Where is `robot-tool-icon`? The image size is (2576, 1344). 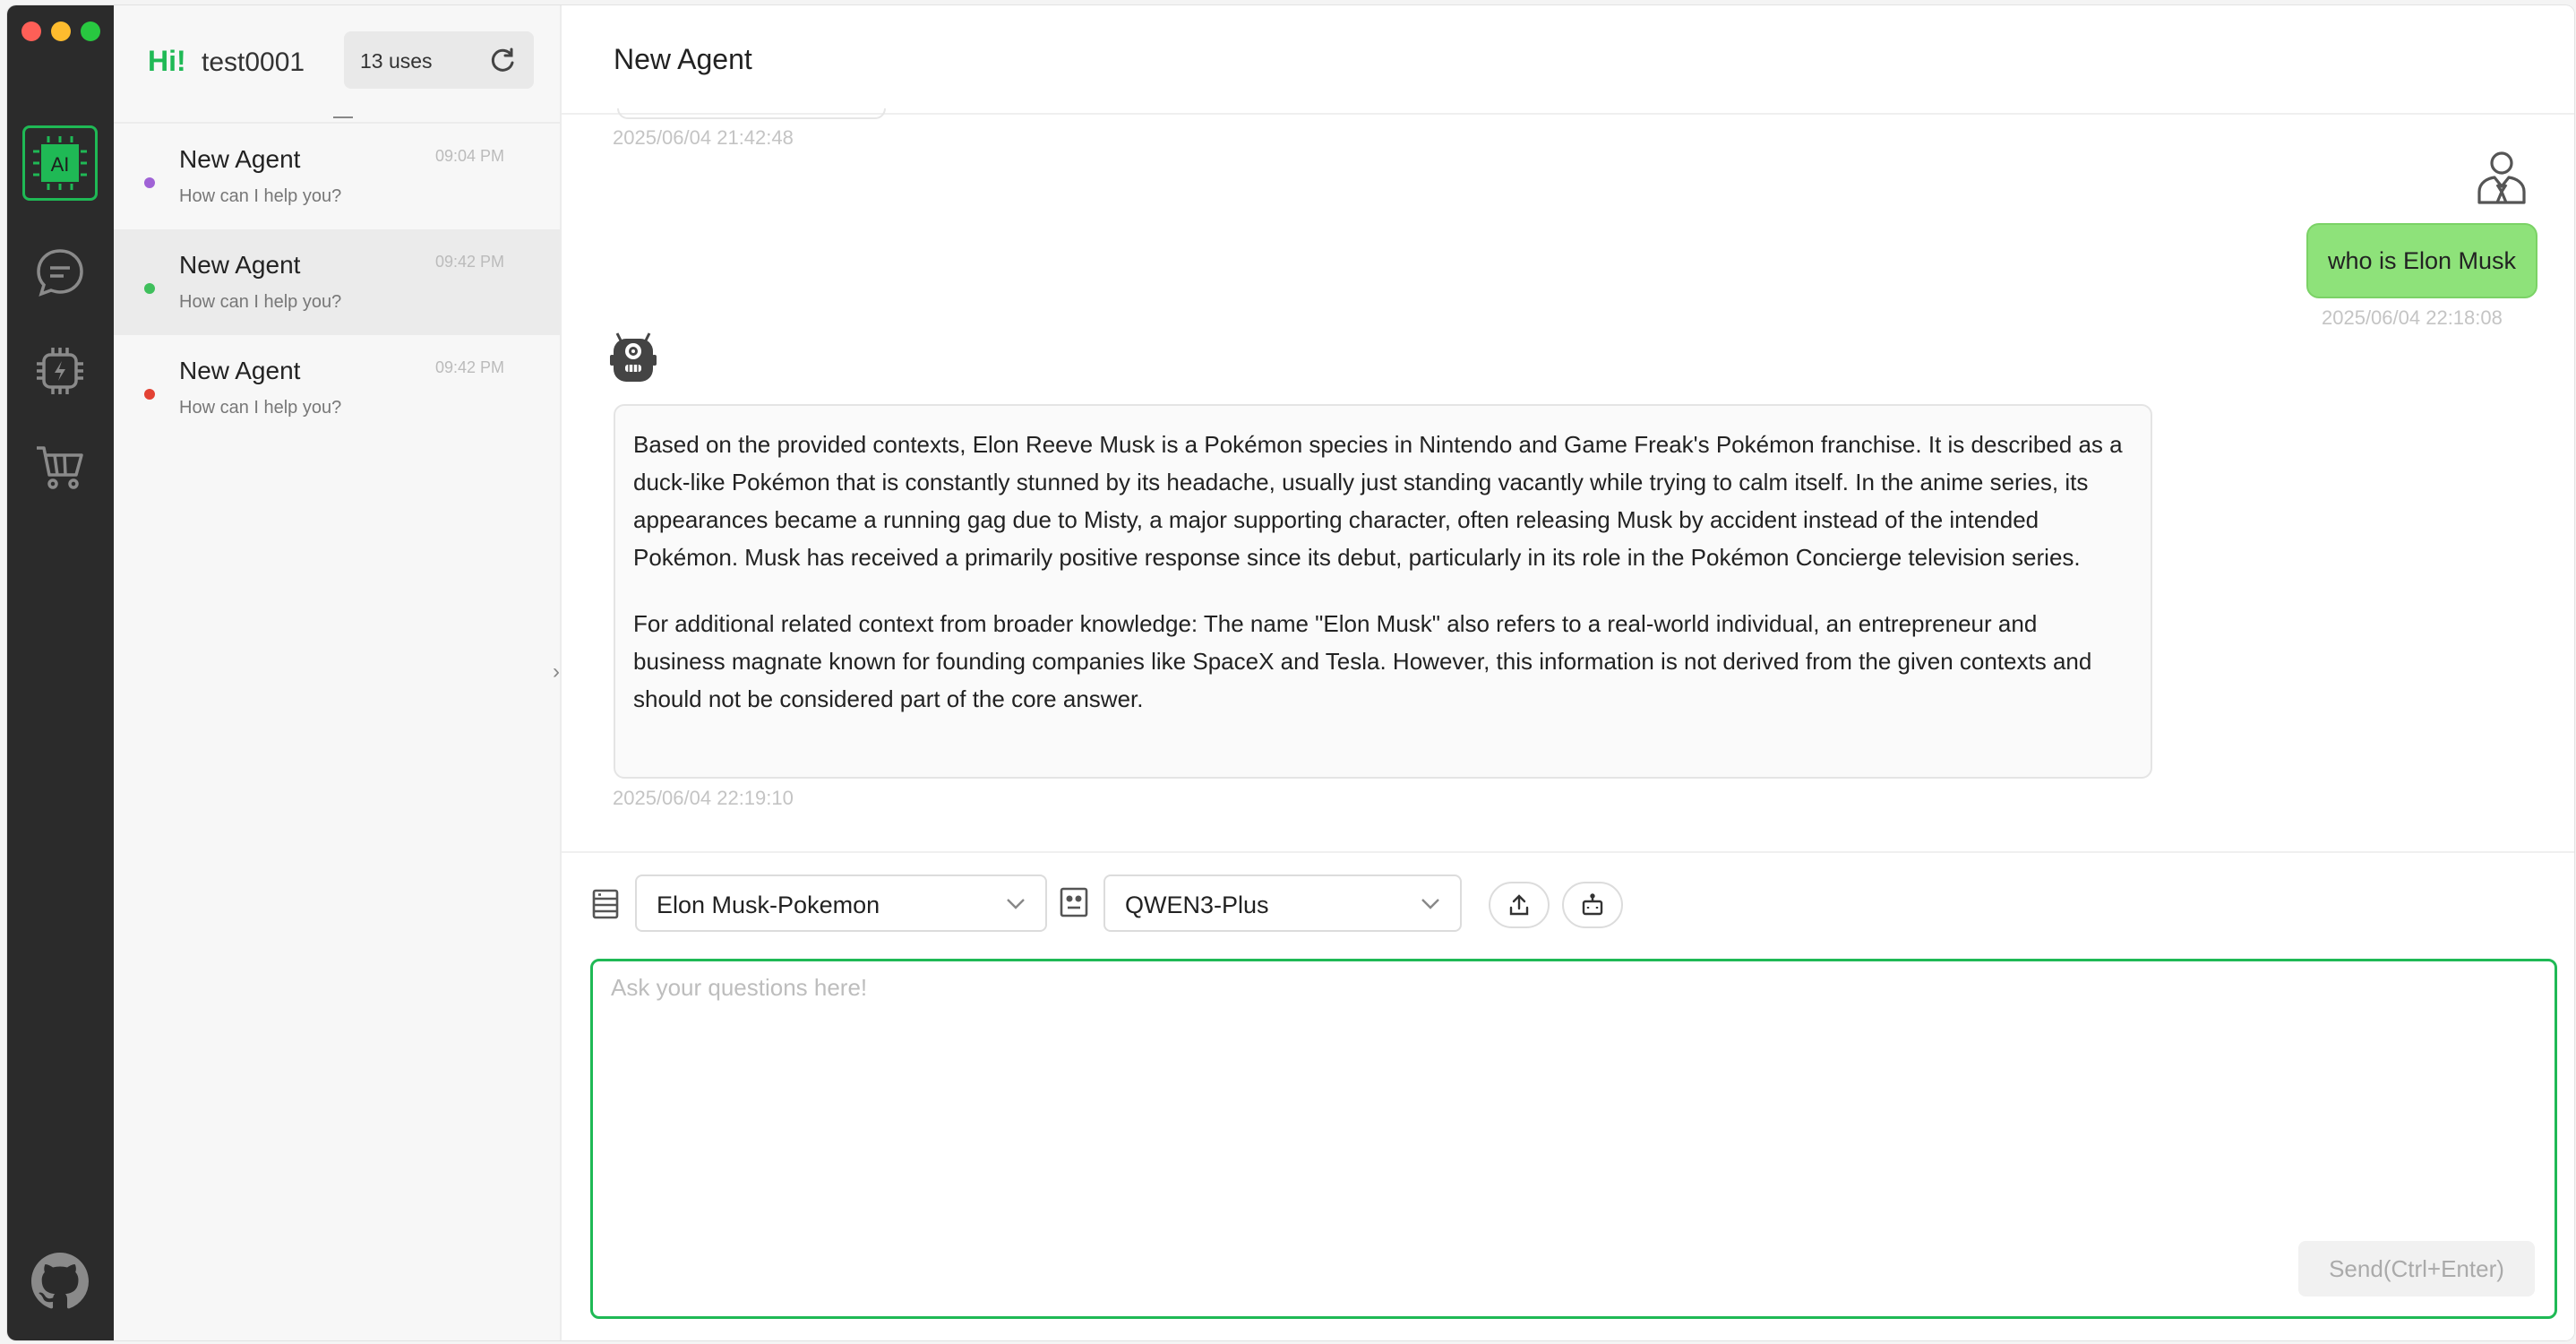
robot-tool-icon is located at coordinates (1592, 905).